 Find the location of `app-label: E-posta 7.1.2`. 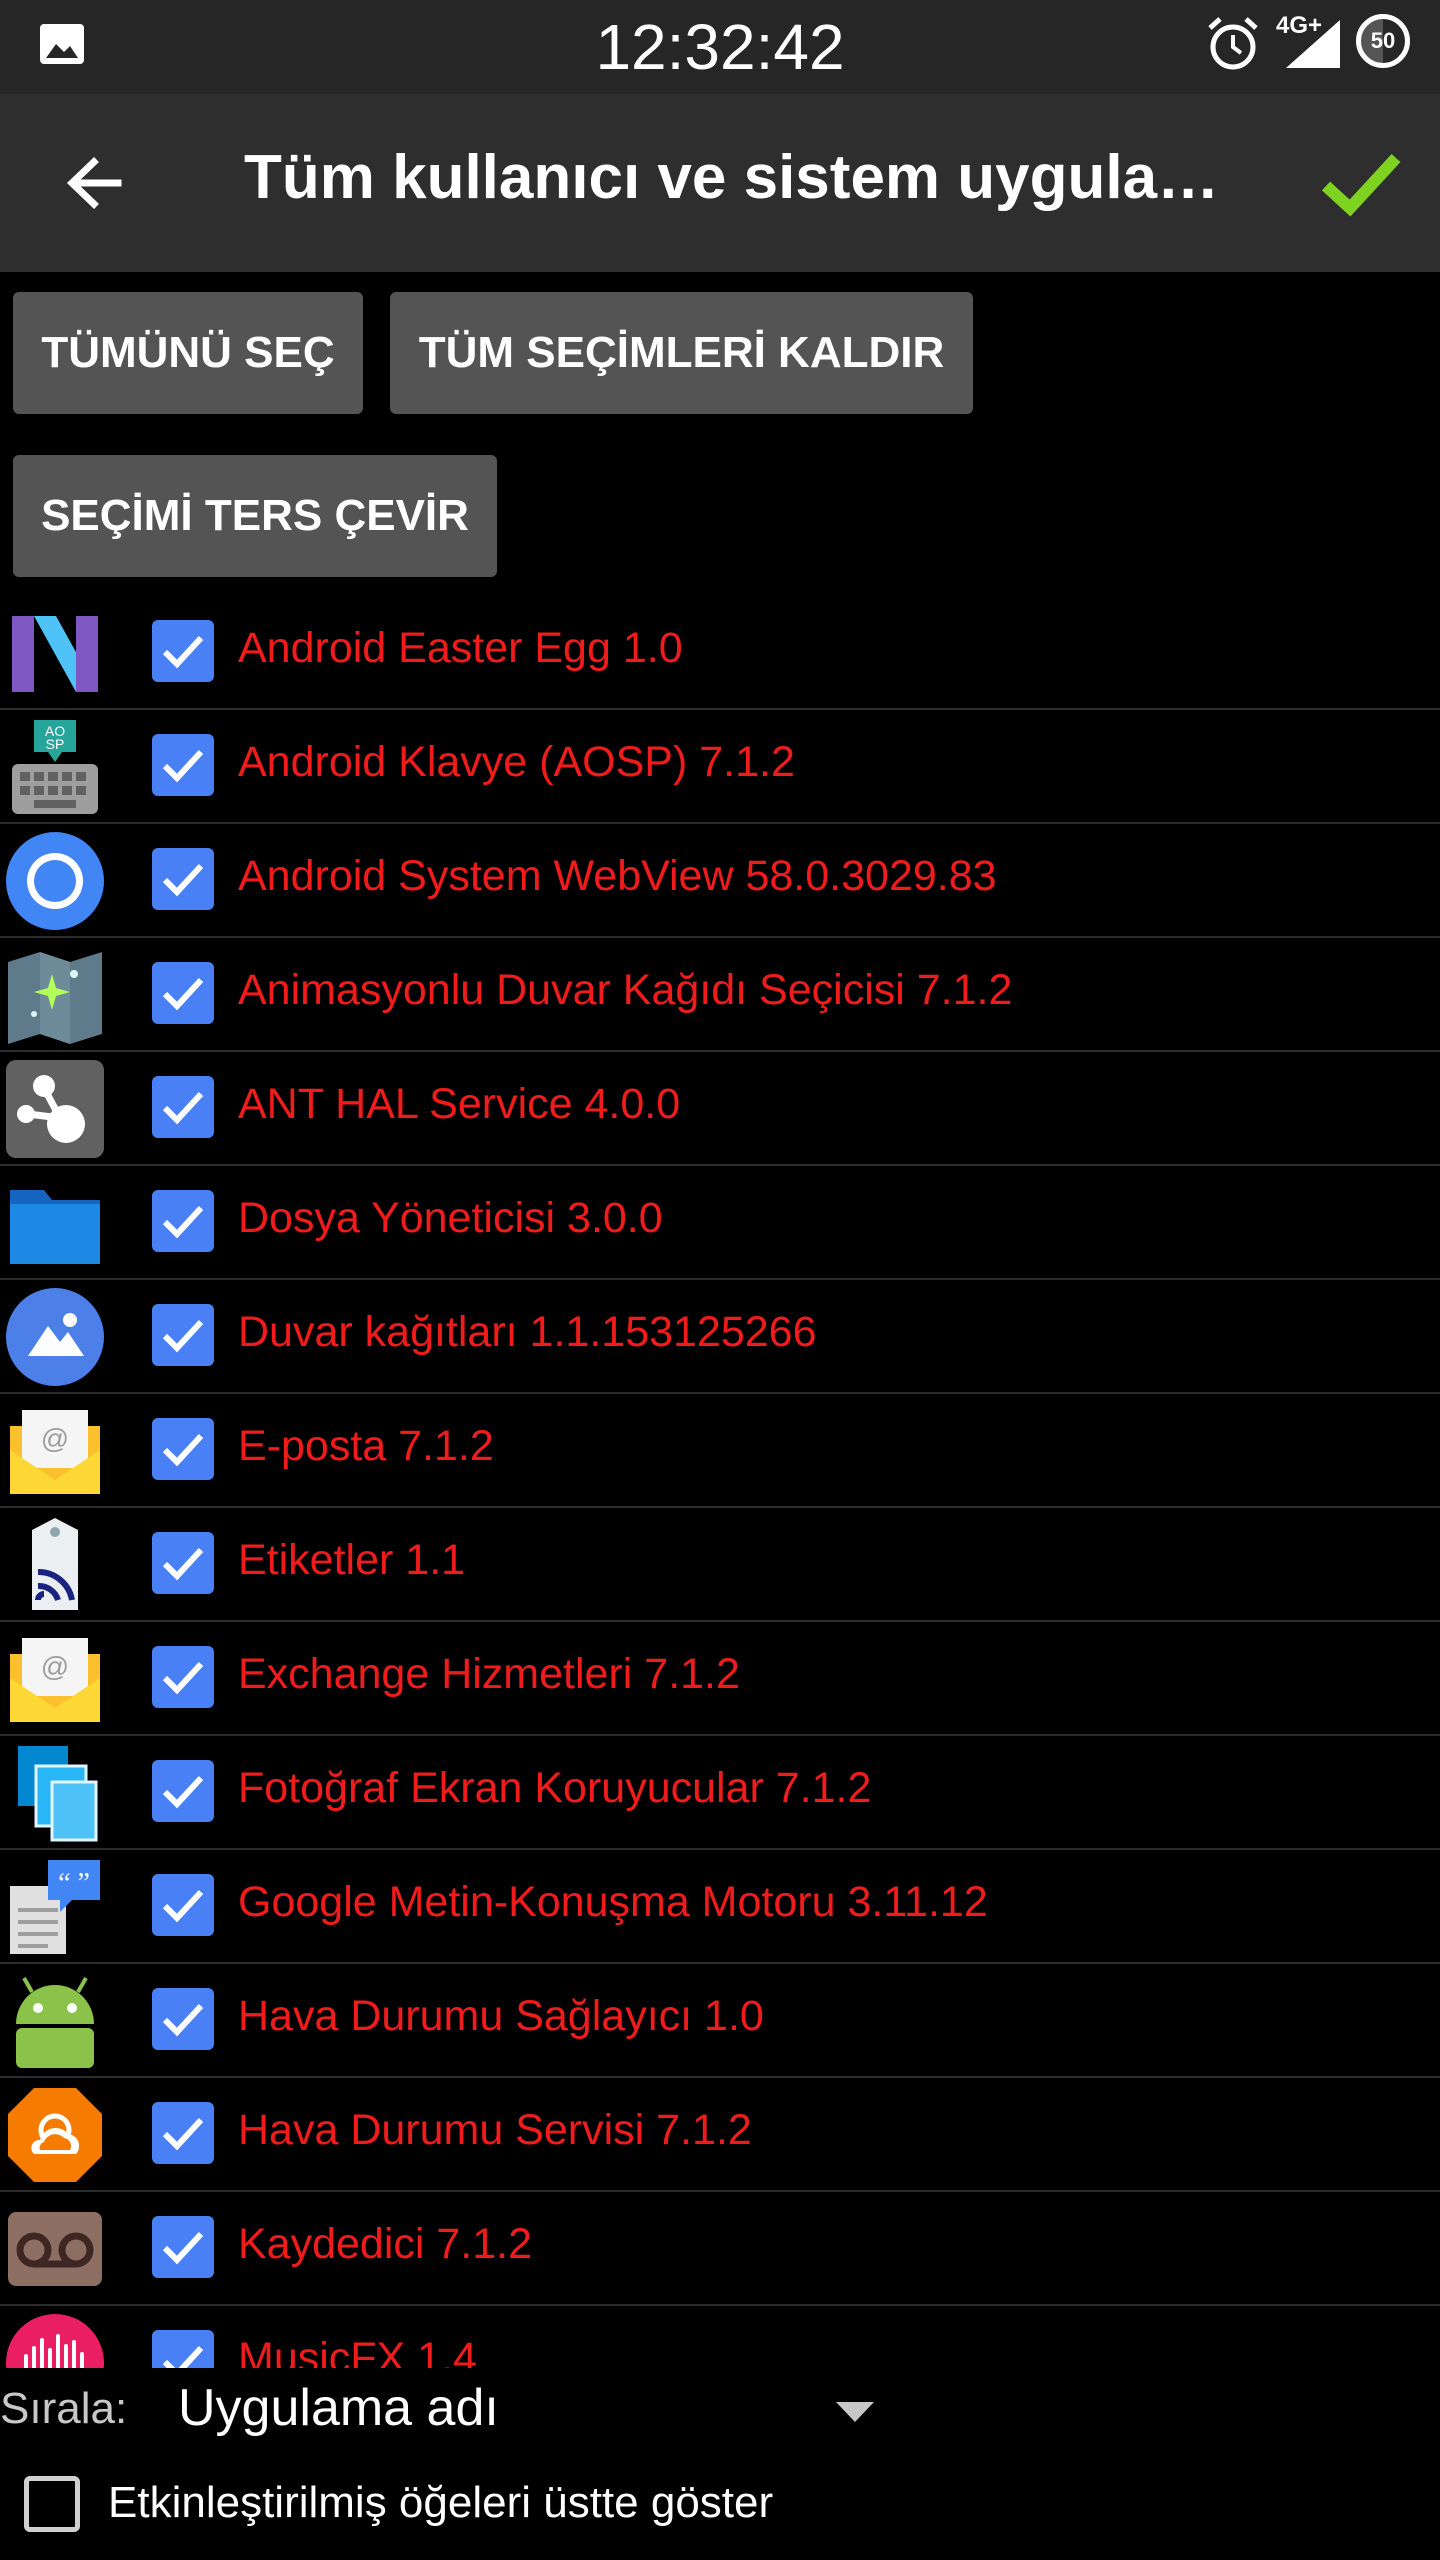

app-label: E-posta 7.1.2 is located at coordinates (366, 1446).